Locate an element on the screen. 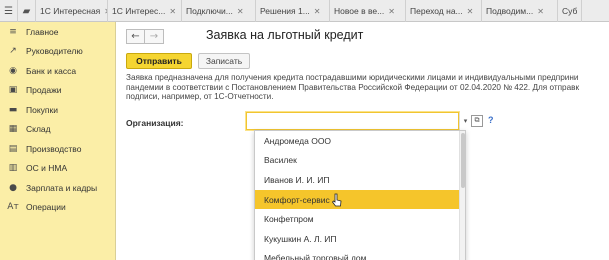 The width and height of the screenshot is (609, 260). tab-7: Суб is located at coordinates (570, 11).